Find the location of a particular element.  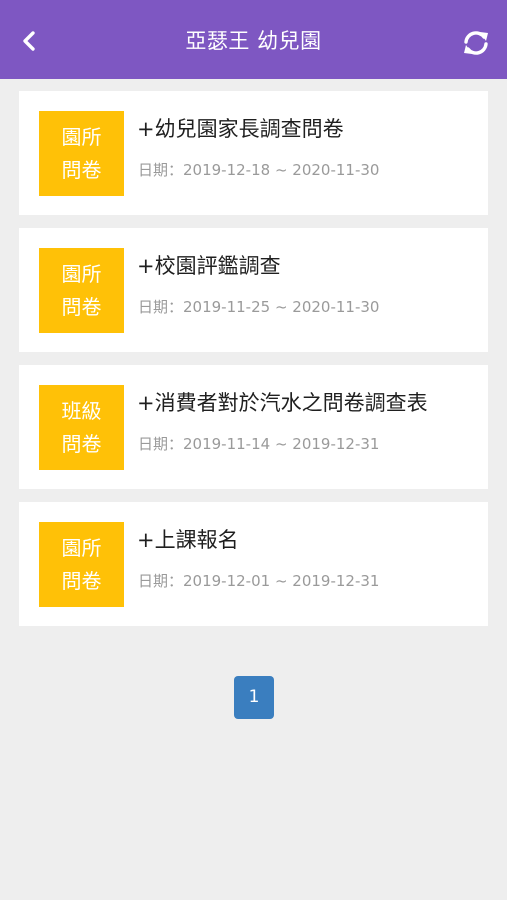

survey-date: 日期：2019-11-25 ~ 2020-11-30 is located at coordinates (259, 307).